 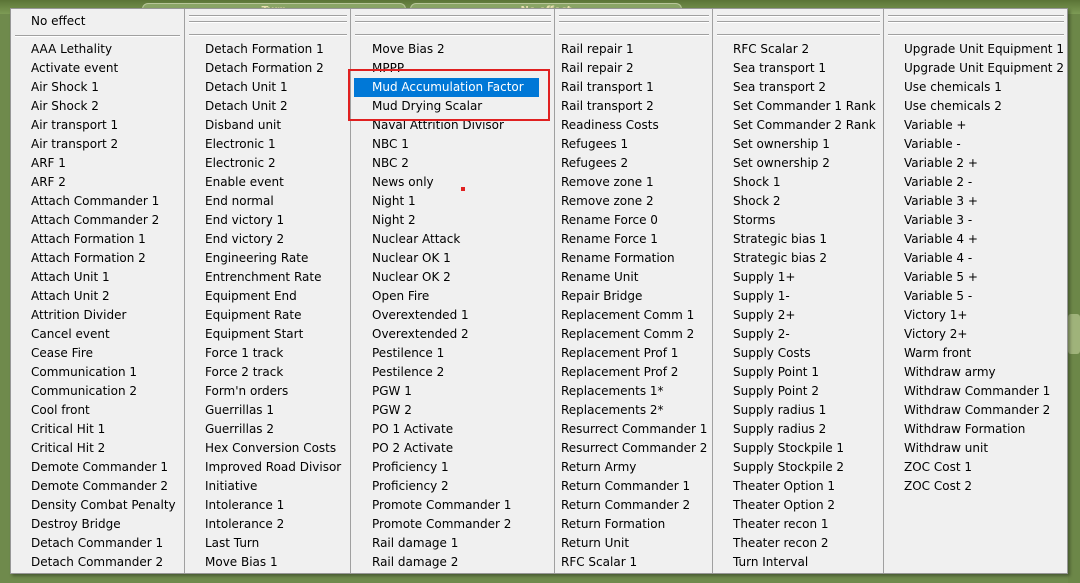 What do you see at coordinates (976, 258) in the screenshot?
I see `menu-item: Variable 4 -` at bounding box center [976, 258].